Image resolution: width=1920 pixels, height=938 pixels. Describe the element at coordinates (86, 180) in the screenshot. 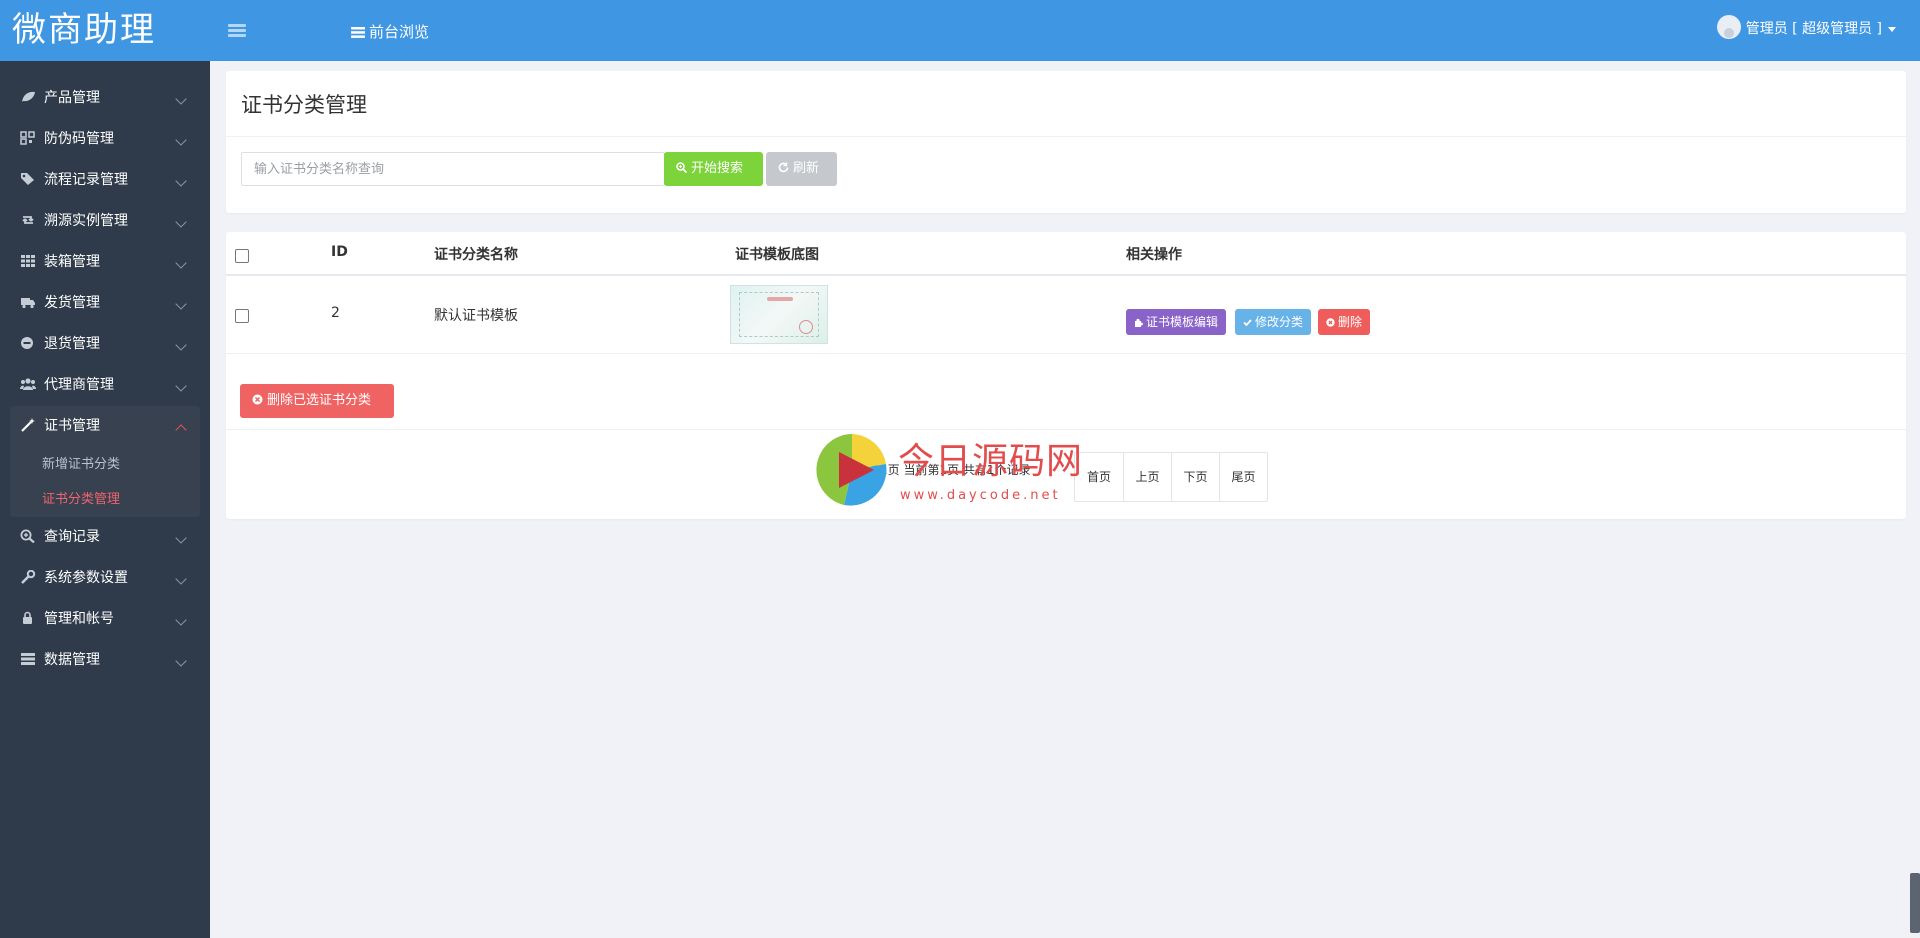

I see `sidebar-item-label: 流程记录管理` at that location.